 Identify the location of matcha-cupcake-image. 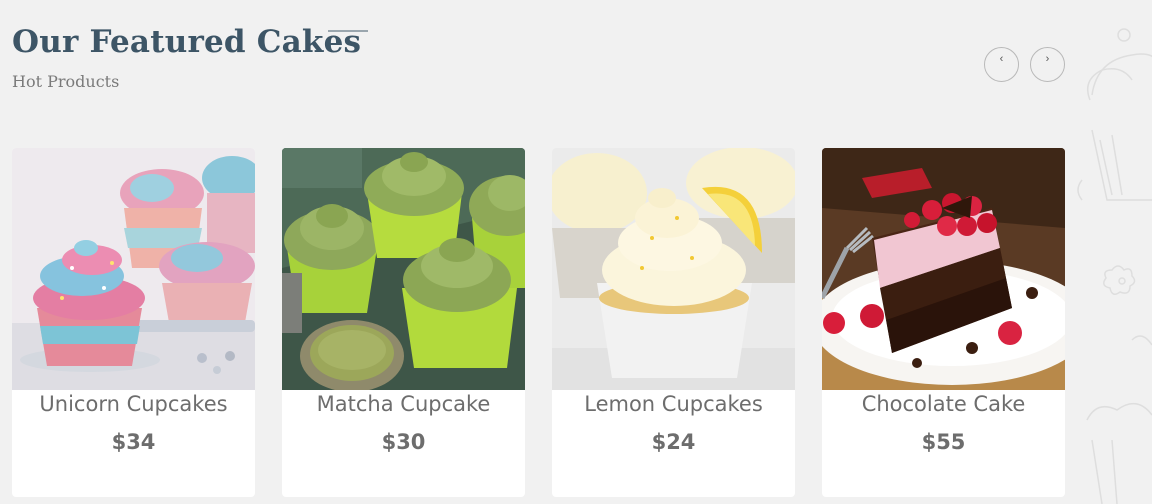
(403, 269).